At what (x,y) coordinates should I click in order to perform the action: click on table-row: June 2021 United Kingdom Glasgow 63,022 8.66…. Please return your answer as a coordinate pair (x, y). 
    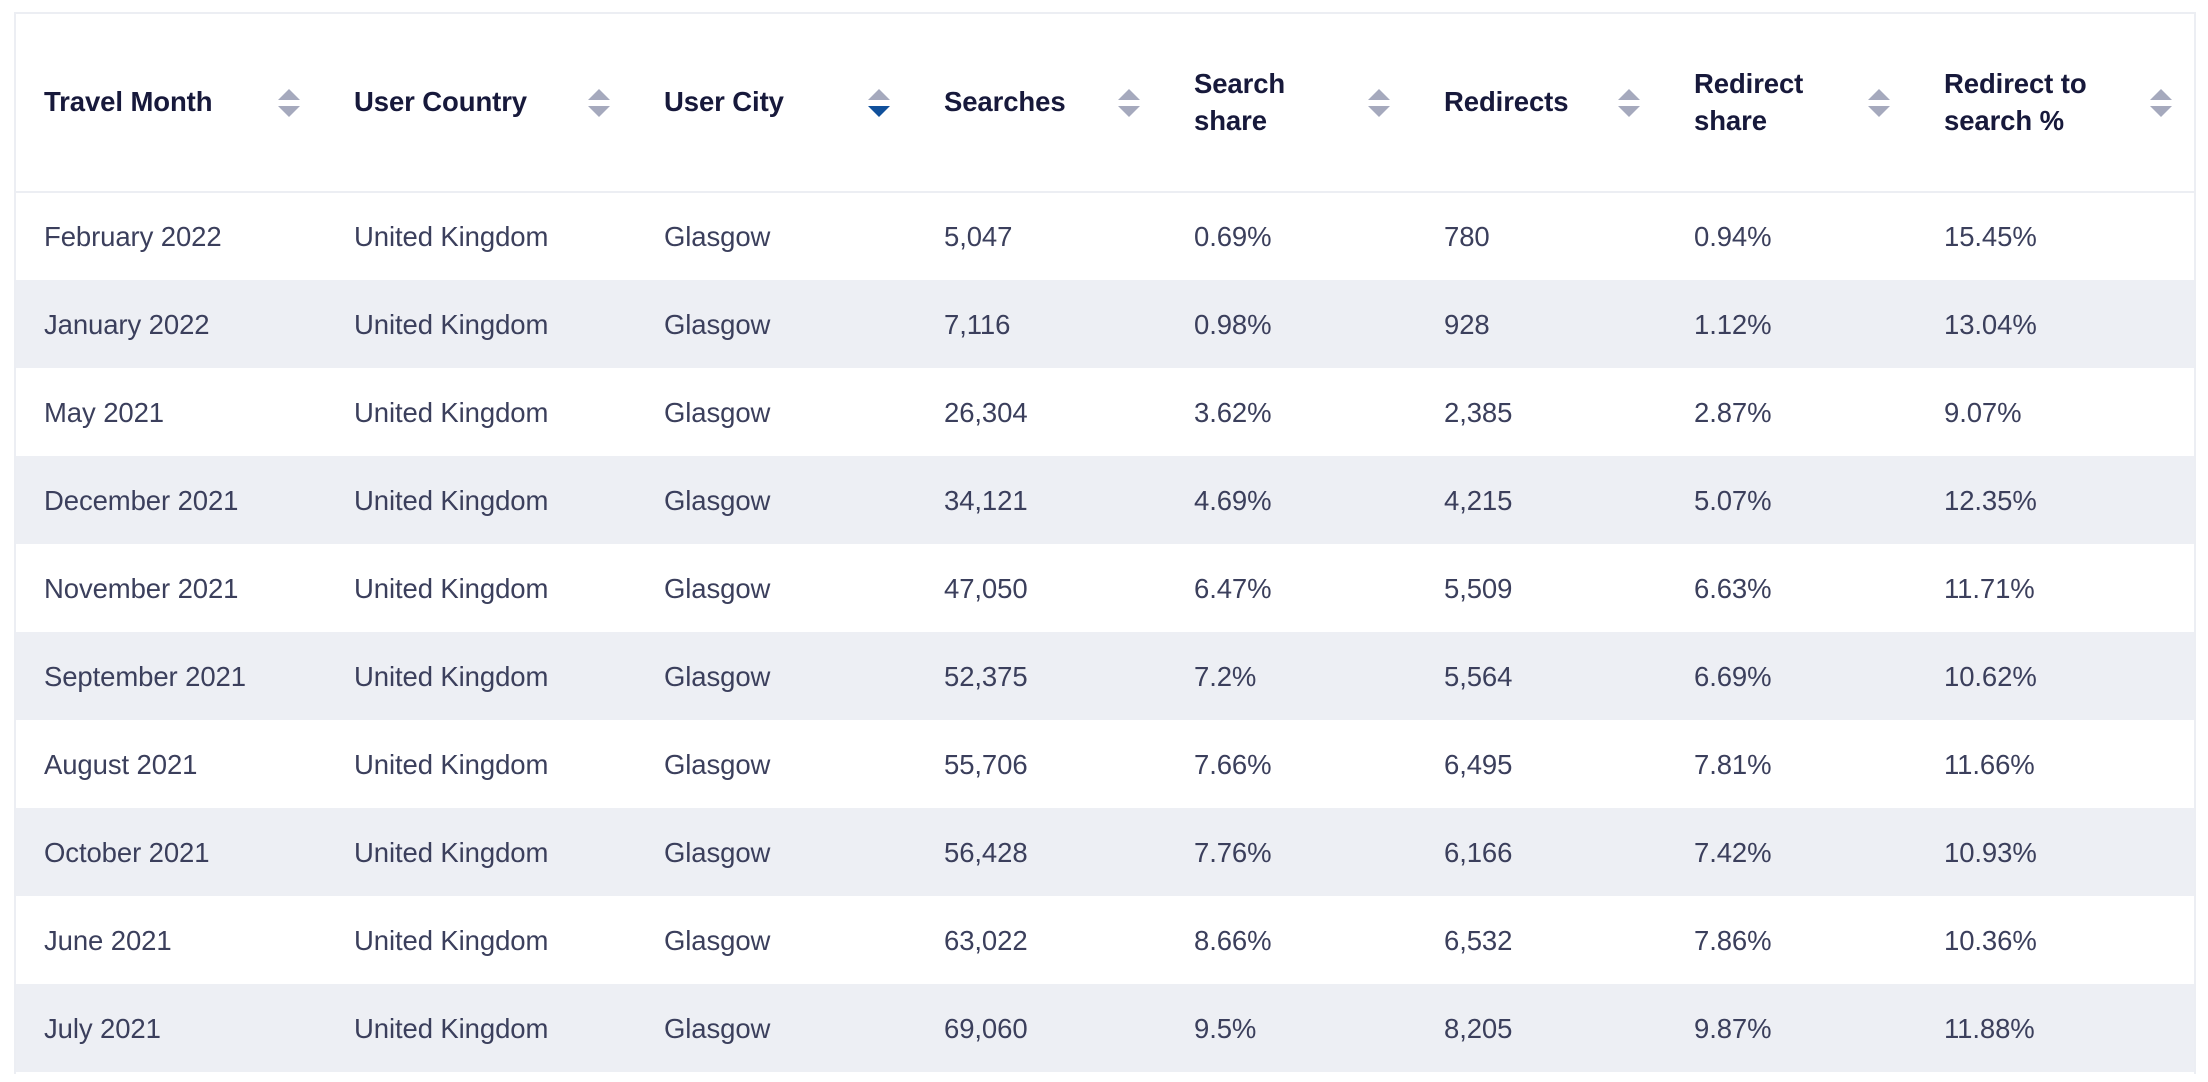
    Looking at the image, I should click on (1105, 940).